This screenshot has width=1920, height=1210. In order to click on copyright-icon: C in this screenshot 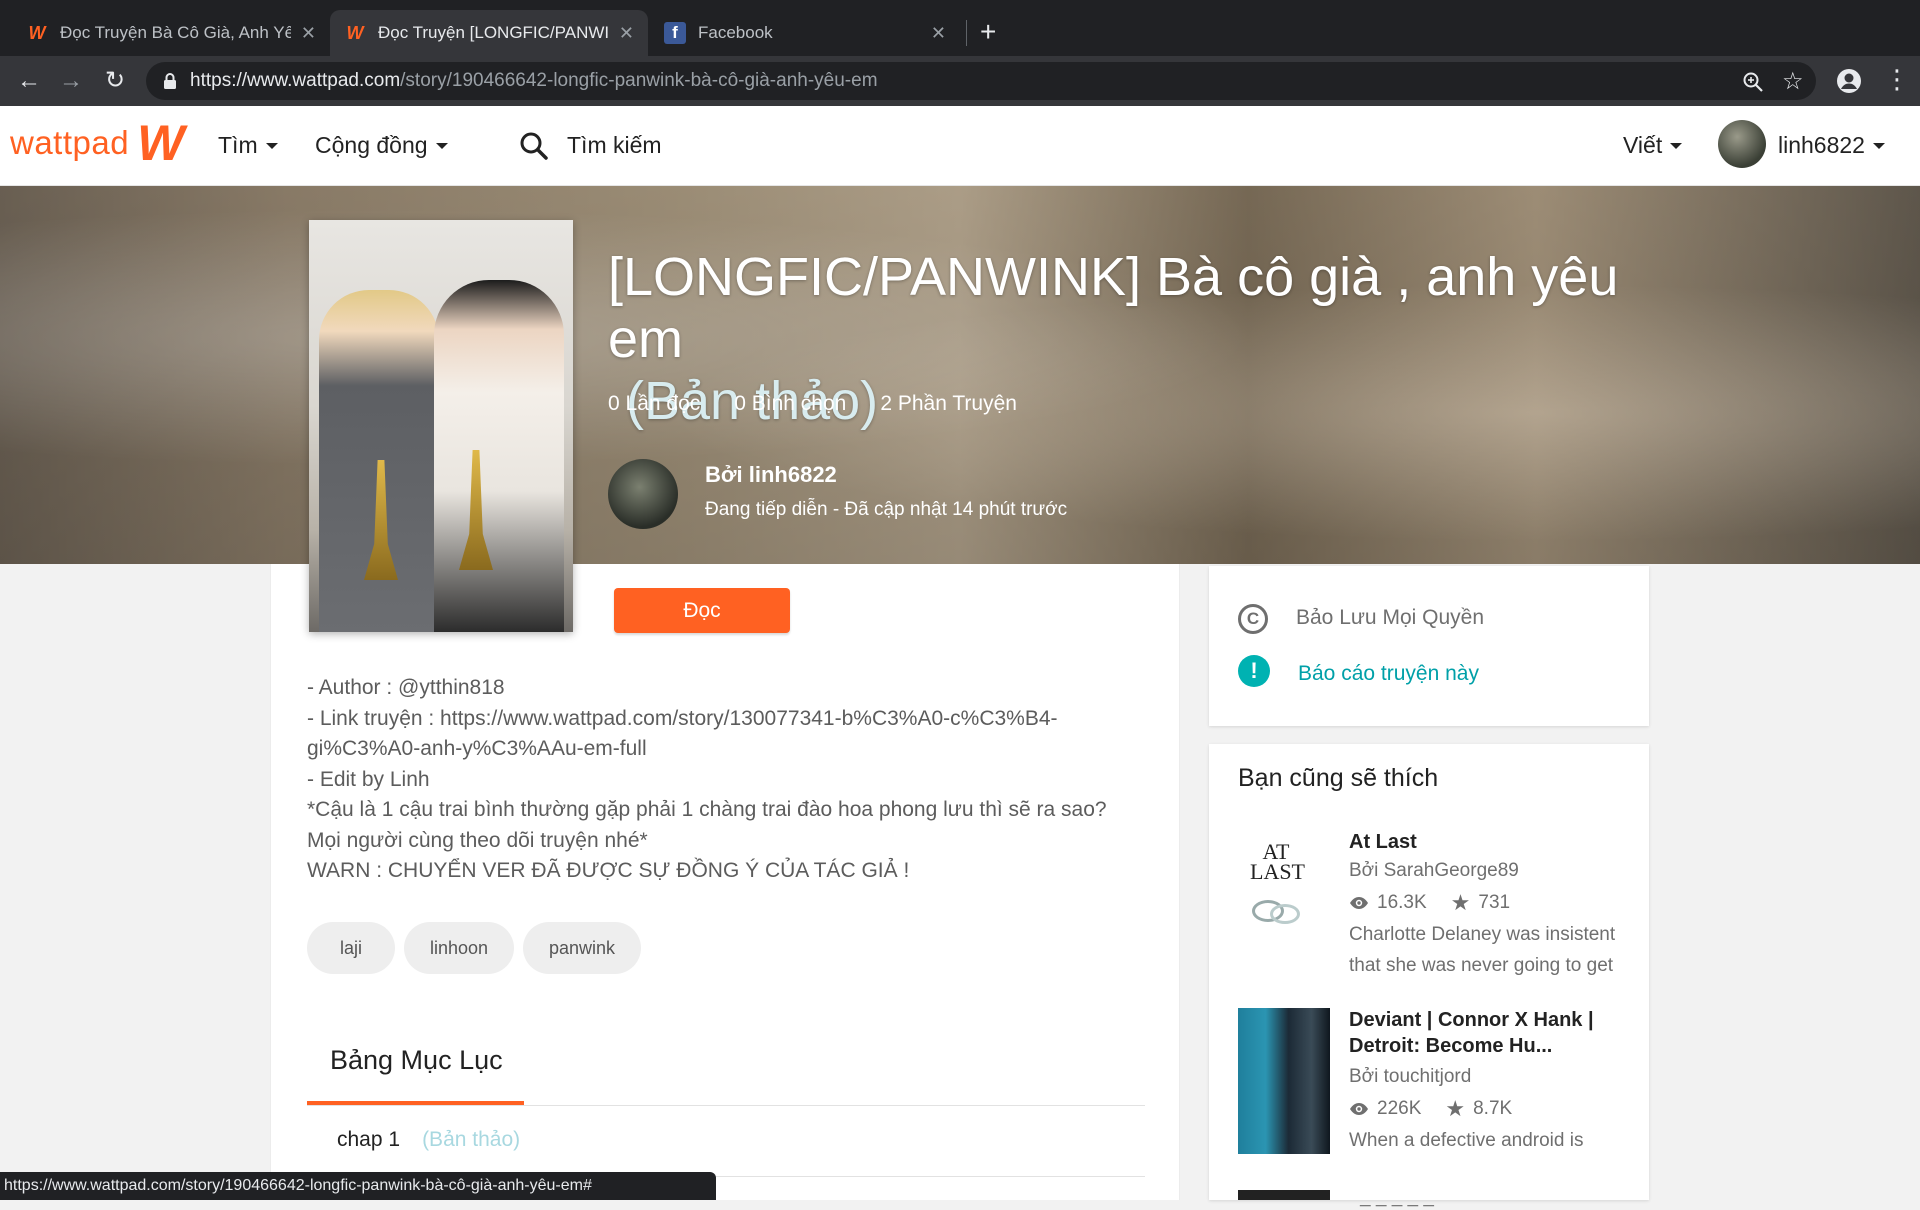, I will do `click(1253, 619)`.